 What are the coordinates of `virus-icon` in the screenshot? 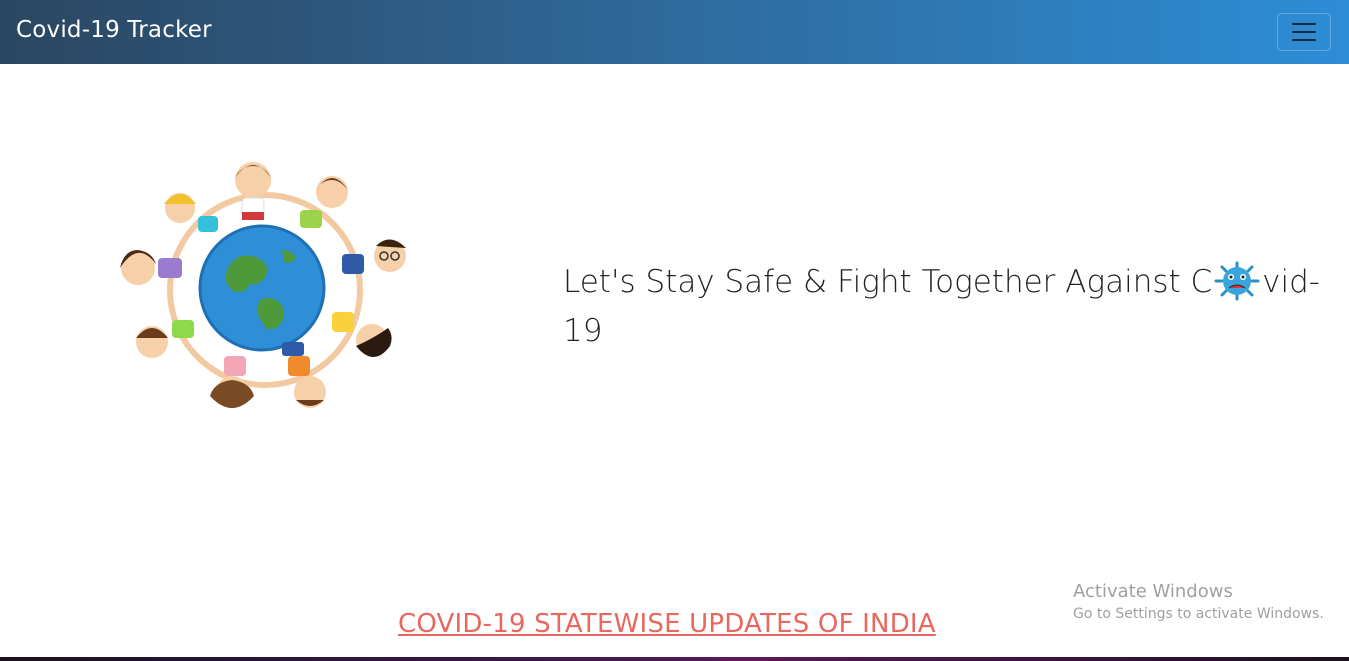 It's located at (1237, 281).